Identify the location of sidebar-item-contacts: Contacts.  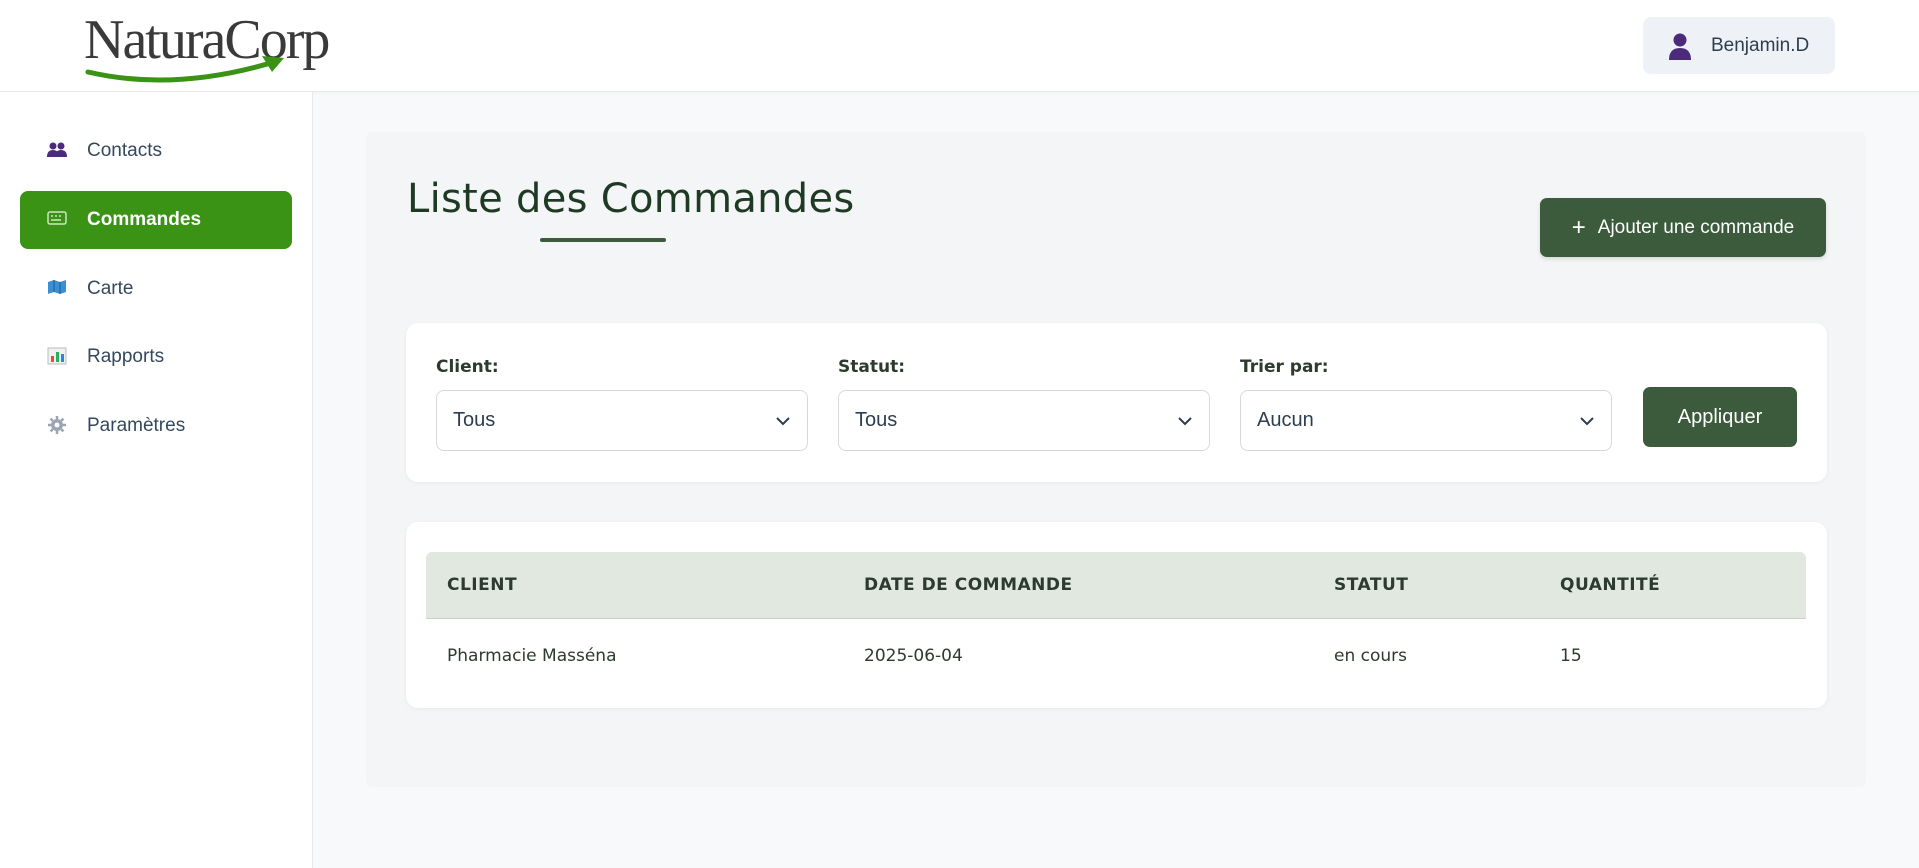
(156, 151).